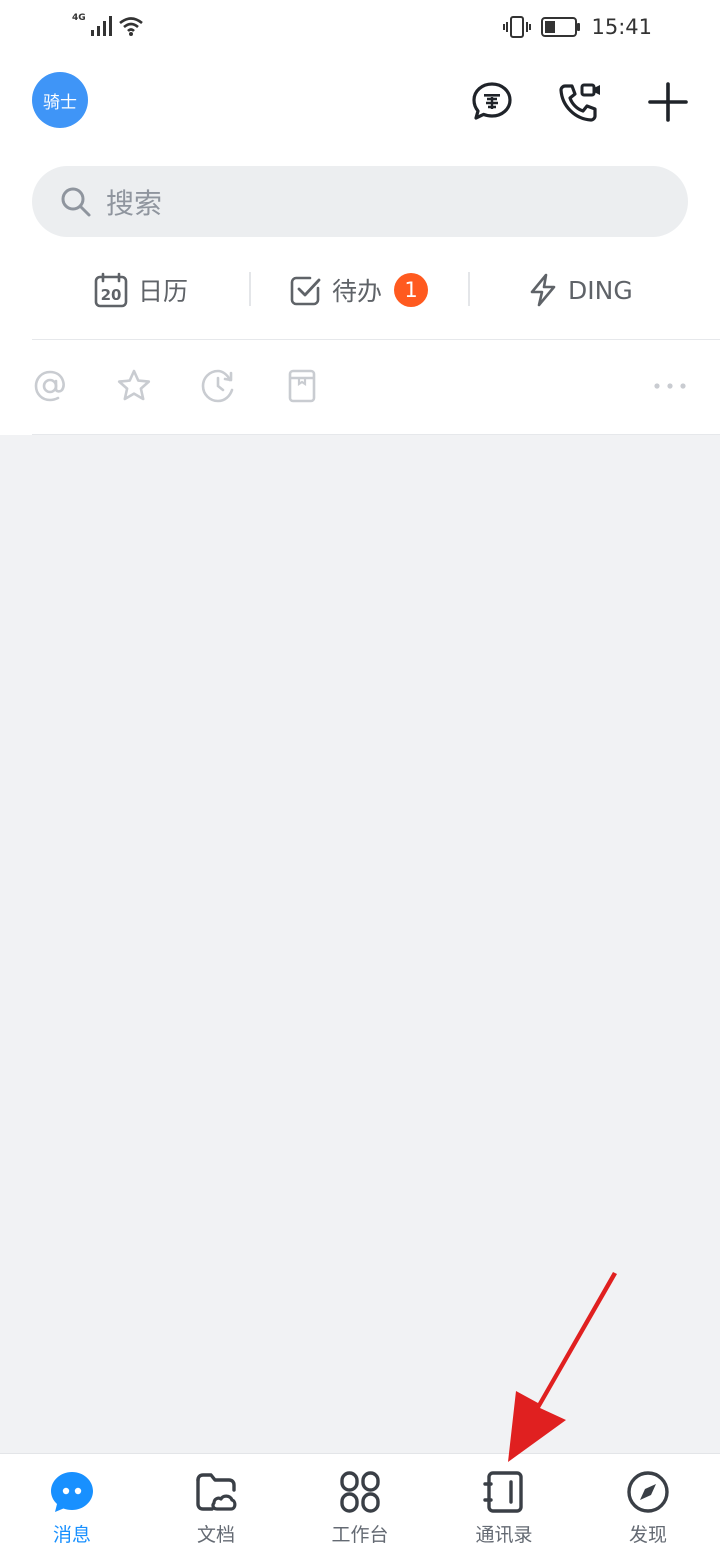 This screenshot has height=1561, width=720. Describe the element at coordinates (360, 388) in the screenshot. I see `message-filters` at that location.